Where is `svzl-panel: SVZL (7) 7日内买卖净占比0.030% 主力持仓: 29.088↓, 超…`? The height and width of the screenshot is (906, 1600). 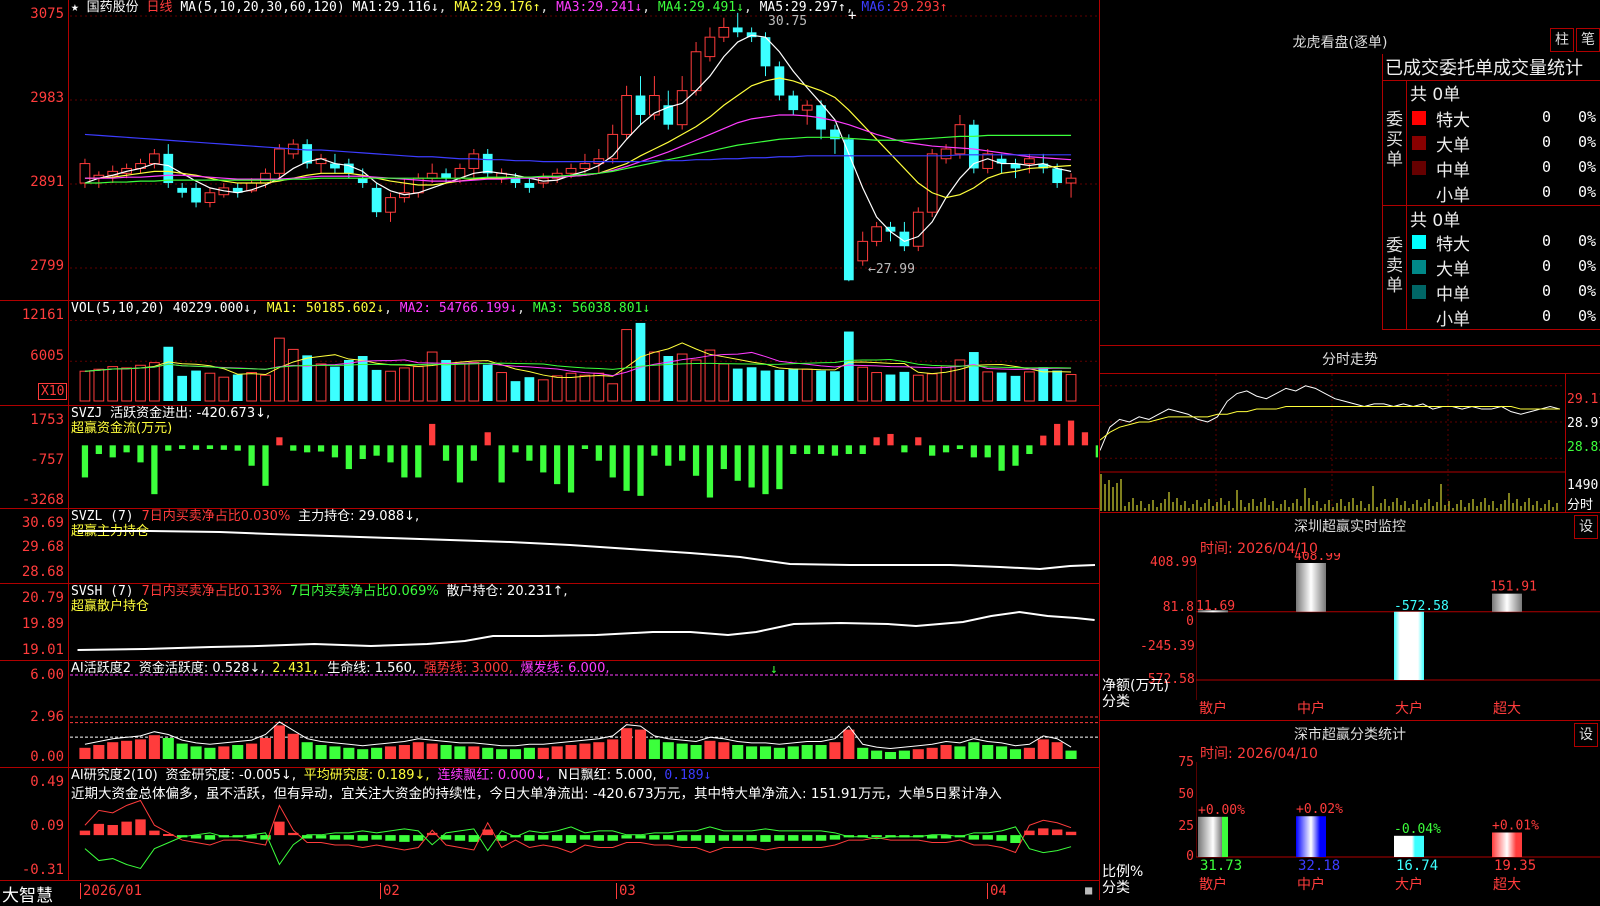 svzl-panel: SVZL (7) 7日内买卖净占比0.030% 主力持仓: 29.088↓, 超… is located at coordinates (550, 546).